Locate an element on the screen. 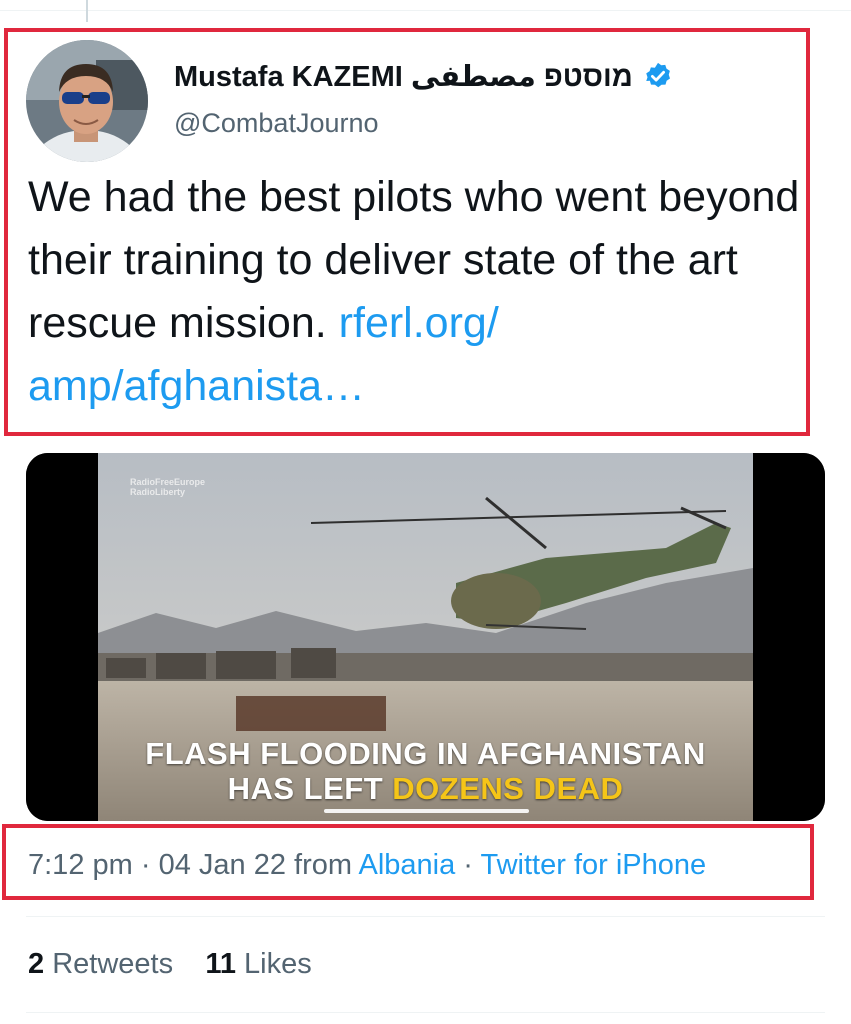 This screenshot has width=851, height=1024. tweet-location-link: Albania is located at coordinates (406, 865).